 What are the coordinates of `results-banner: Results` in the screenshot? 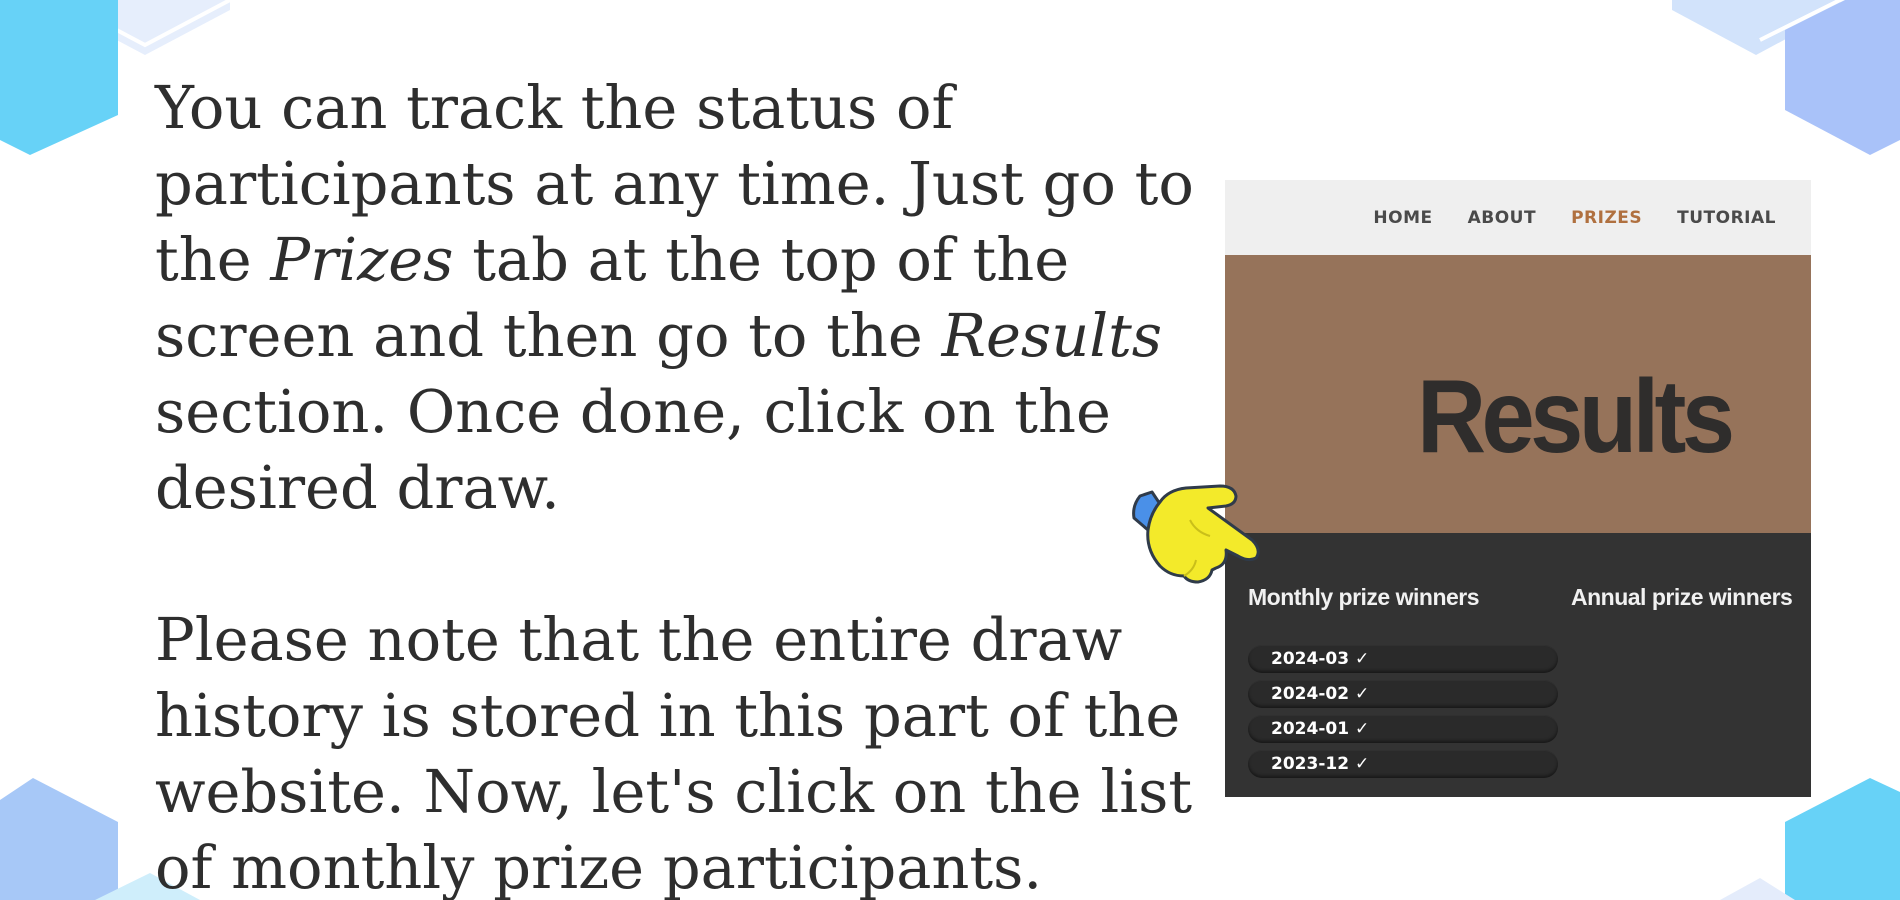 It's located at (1518, 394).